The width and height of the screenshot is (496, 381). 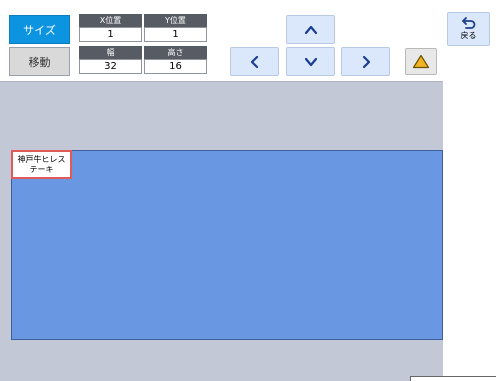 I want to click on x-position-value: 1, so click(x=110, y=34).